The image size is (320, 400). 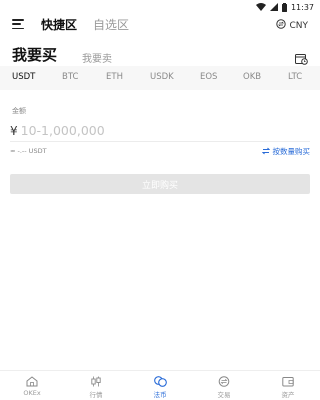 I want to click on wallet-icon, so click(x=288, y=381).